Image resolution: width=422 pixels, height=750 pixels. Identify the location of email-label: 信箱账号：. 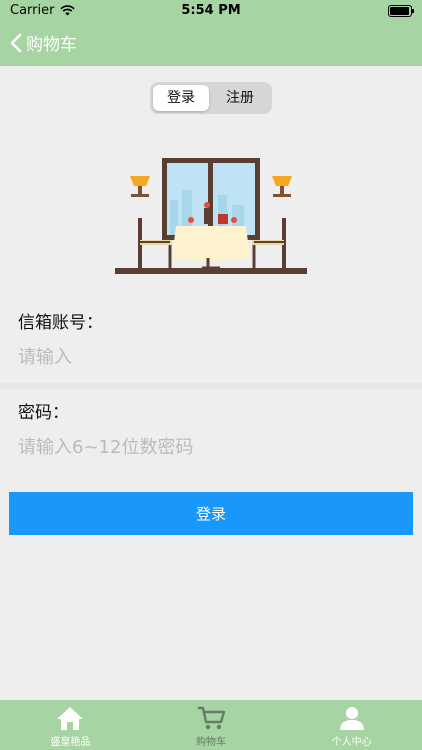
(60, 323).